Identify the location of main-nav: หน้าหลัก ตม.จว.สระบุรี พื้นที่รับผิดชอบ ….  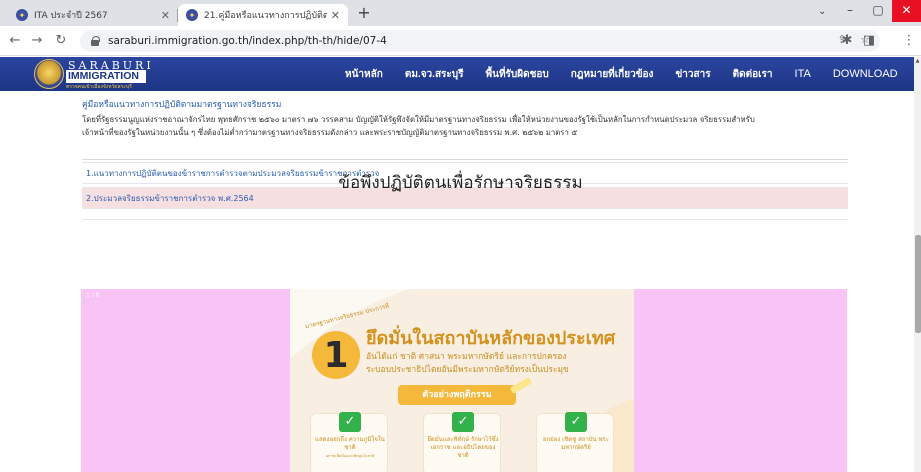
(632, 74).